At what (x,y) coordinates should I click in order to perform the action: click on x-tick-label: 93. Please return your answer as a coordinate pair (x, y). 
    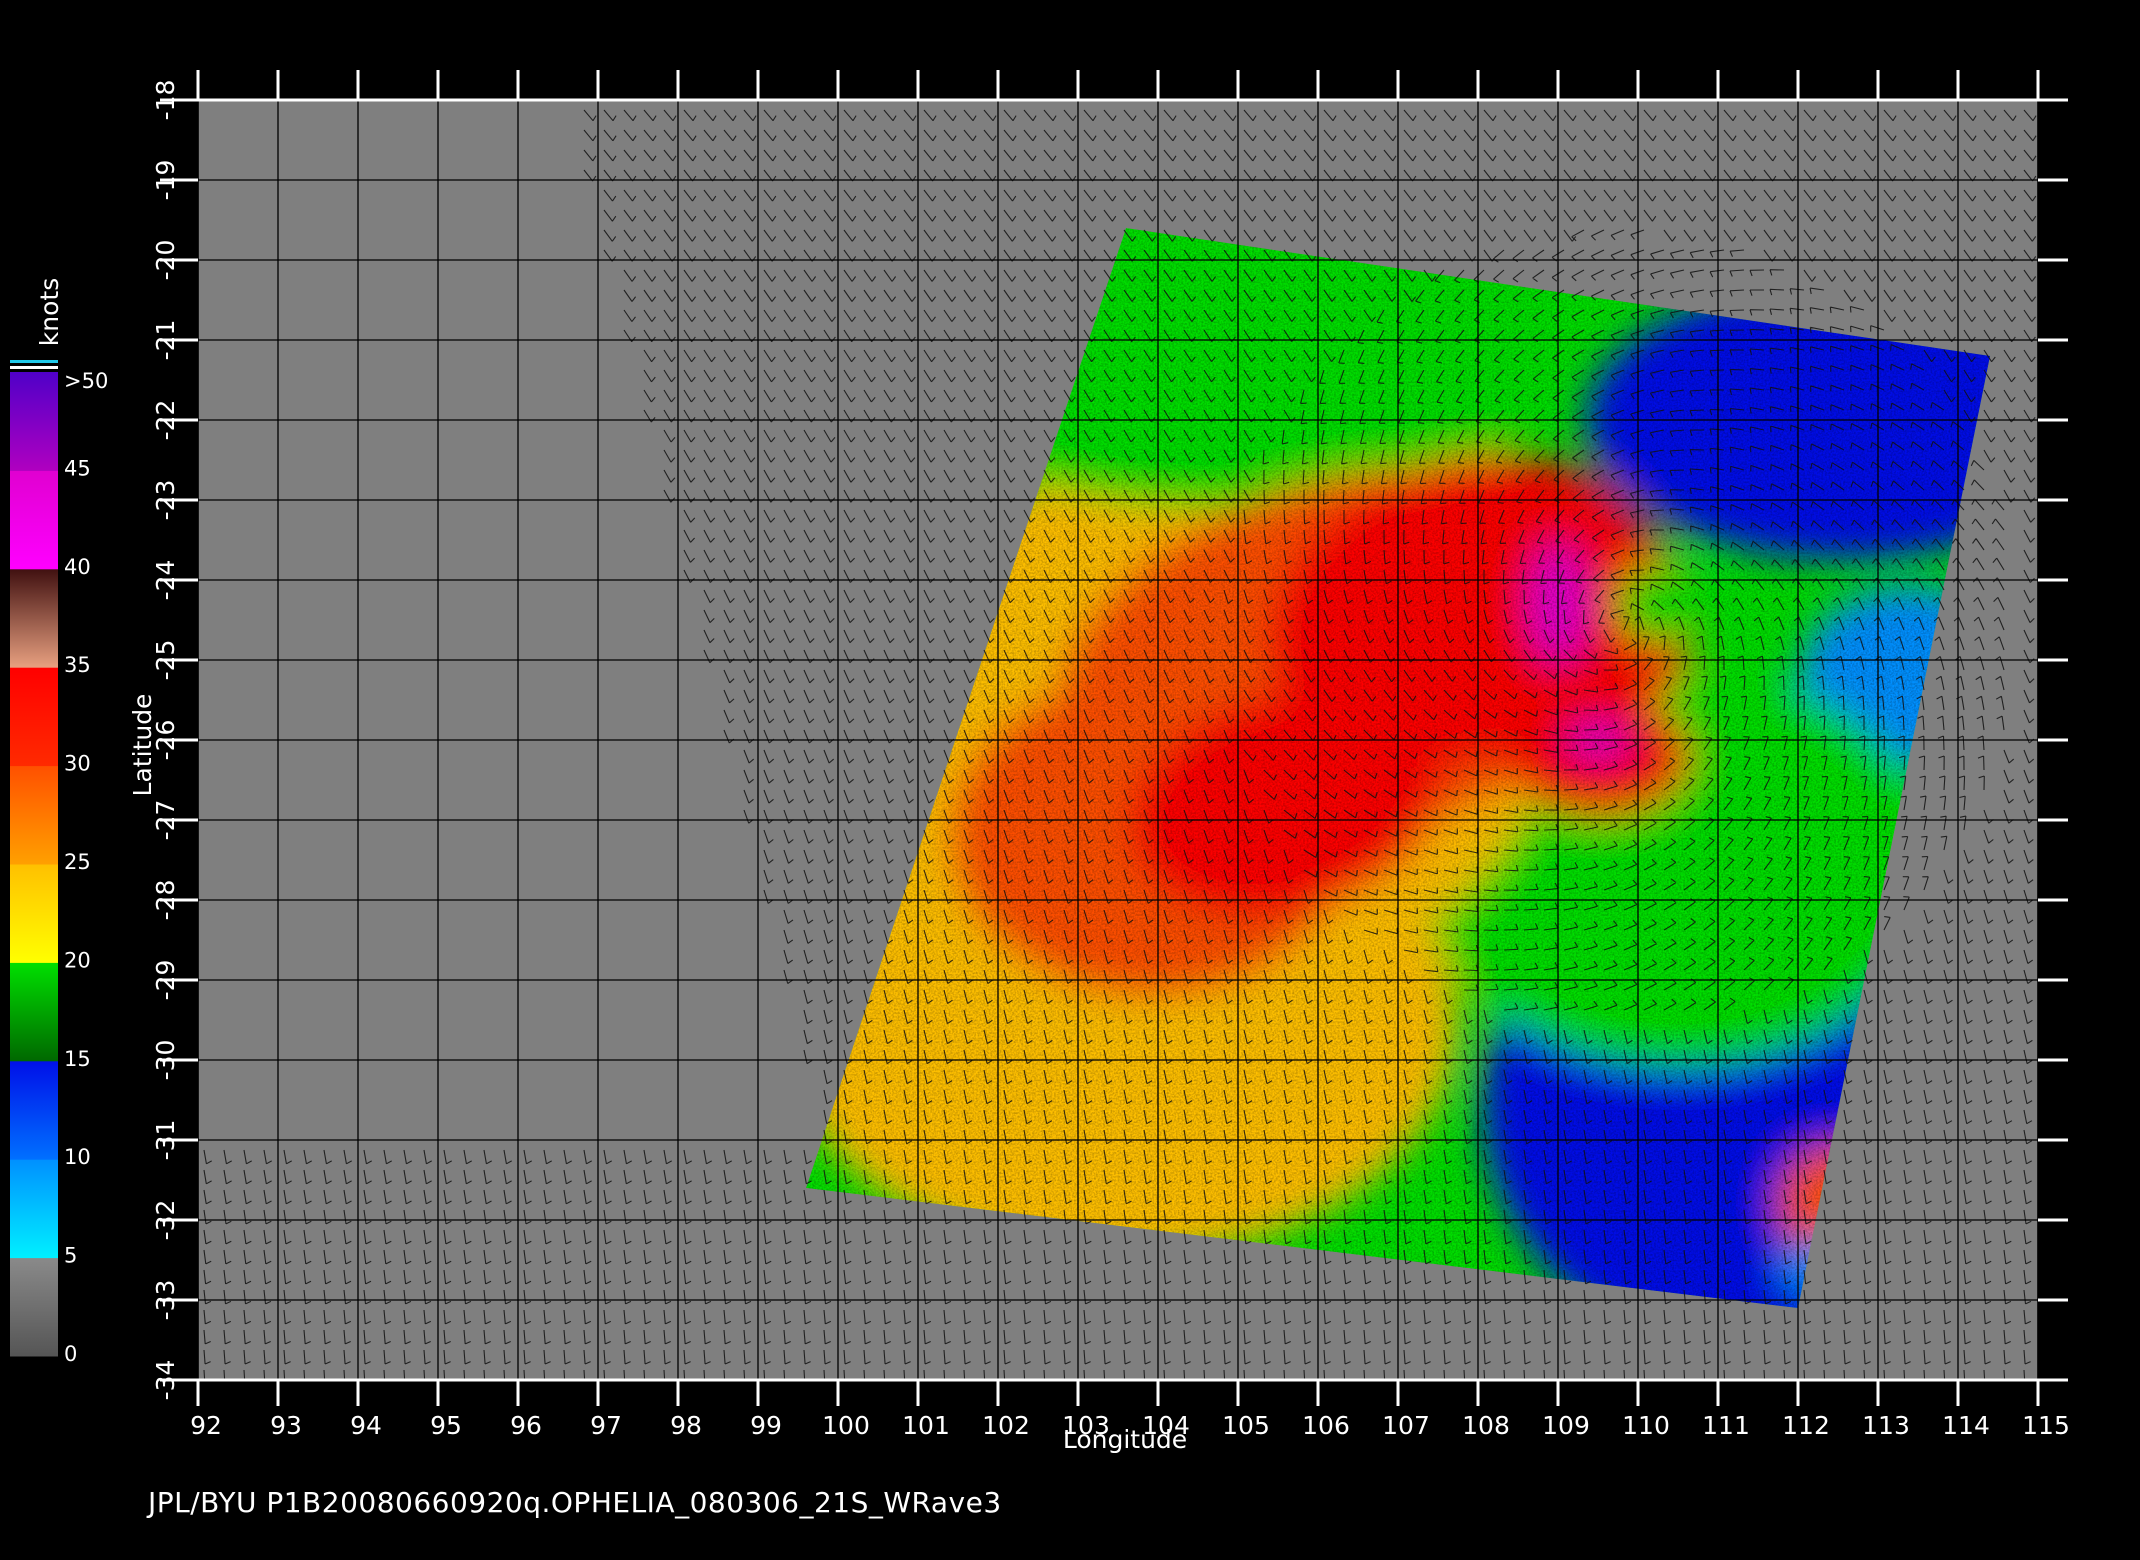
    Looking at the image, I should click on (286, 1425).